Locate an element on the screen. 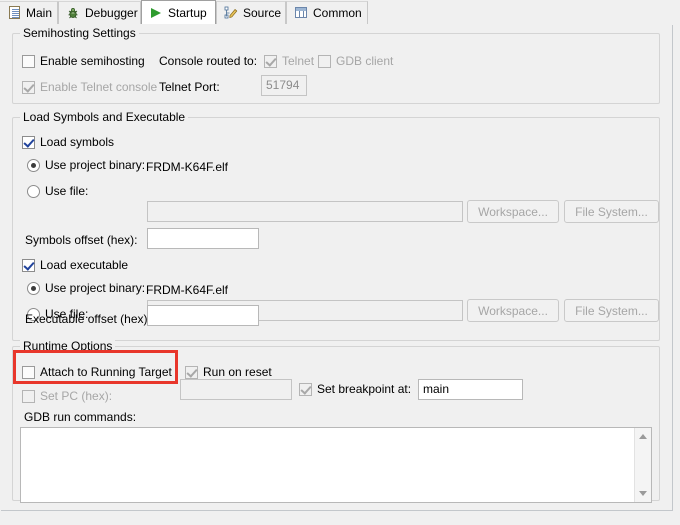  tab-bar: Main Debugger Startup Source Common is located at coordinates (340, 12).